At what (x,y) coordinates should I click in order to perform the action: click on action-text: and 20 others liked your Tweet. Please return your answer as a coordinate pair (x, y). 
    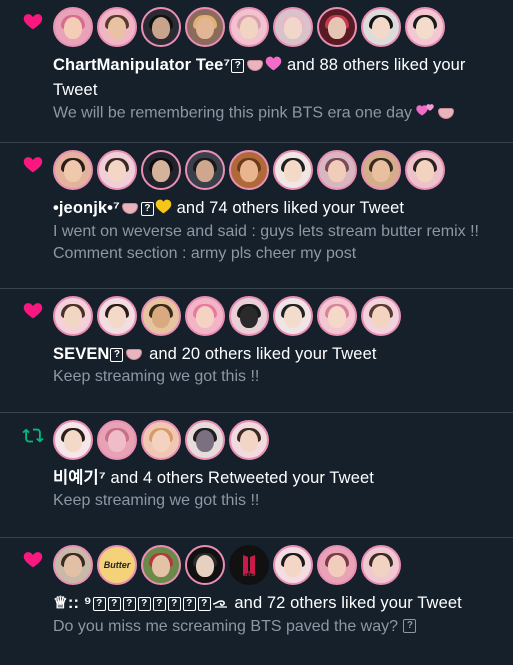
    Looking at the image, I should click on (263, 354).